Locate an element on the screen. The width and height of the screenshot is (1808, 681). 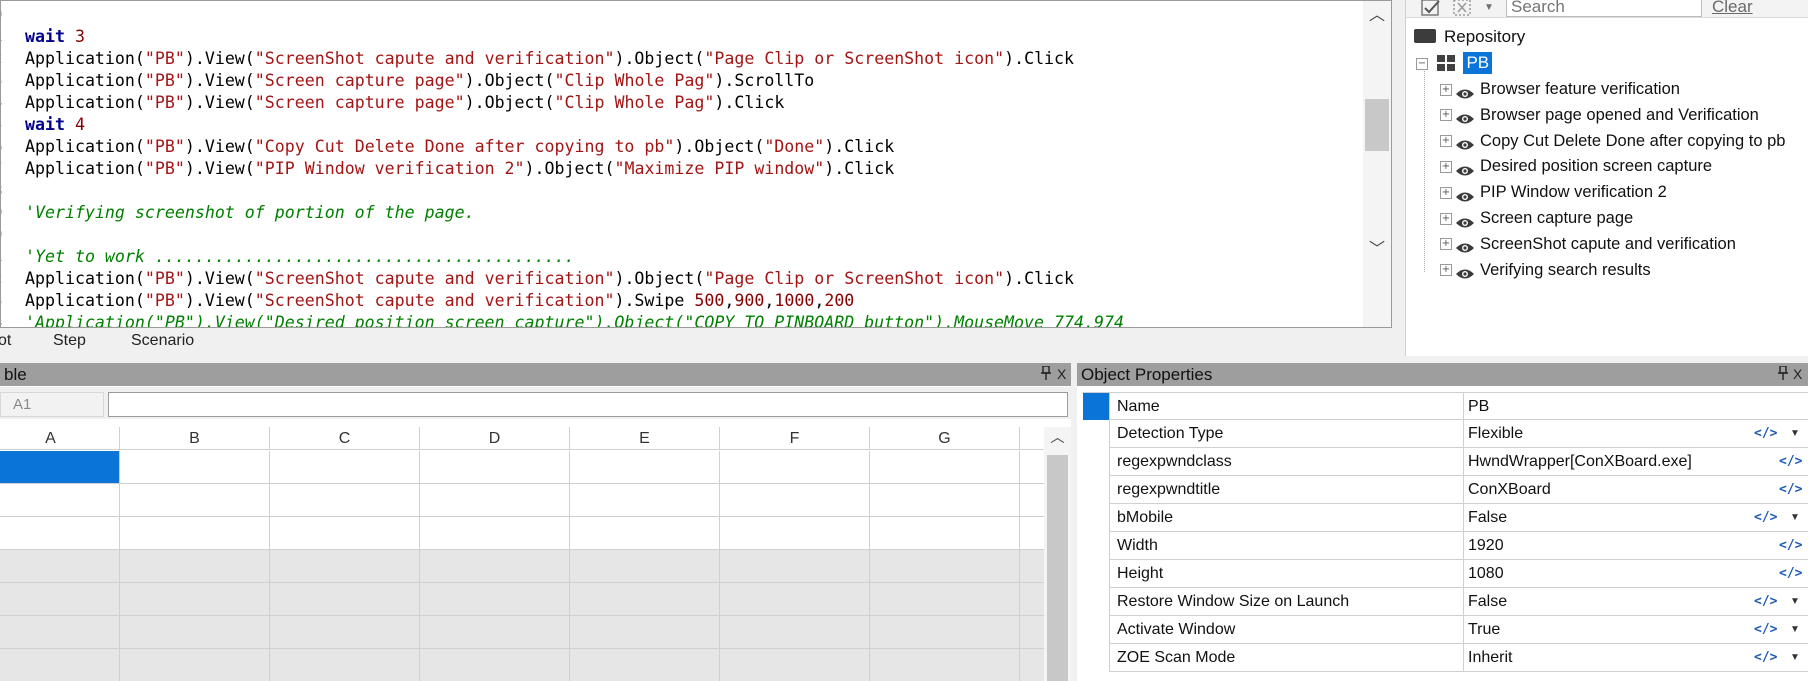
formula-input is located at coordinates (588, 404).